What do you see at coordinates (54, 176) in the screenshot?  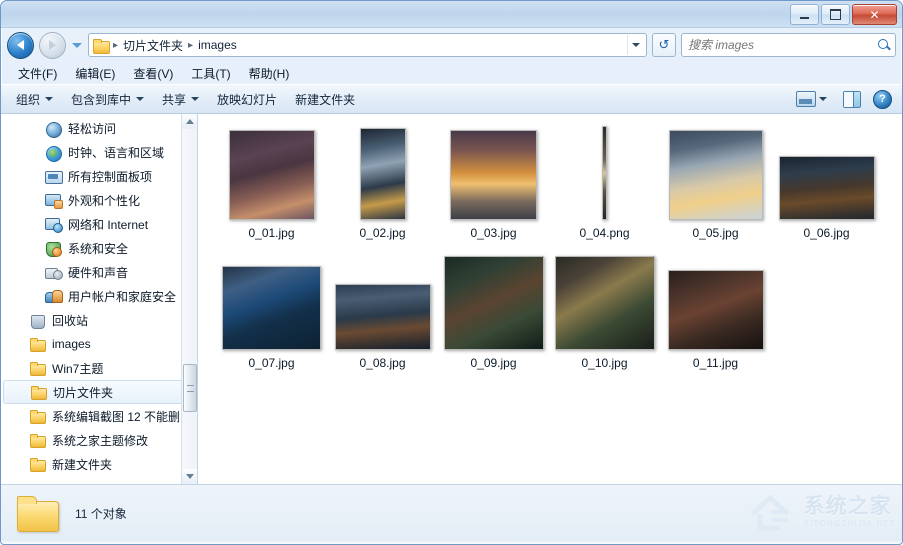 I see `all-control-panel-items-icon` at bounding box center [54, 176].